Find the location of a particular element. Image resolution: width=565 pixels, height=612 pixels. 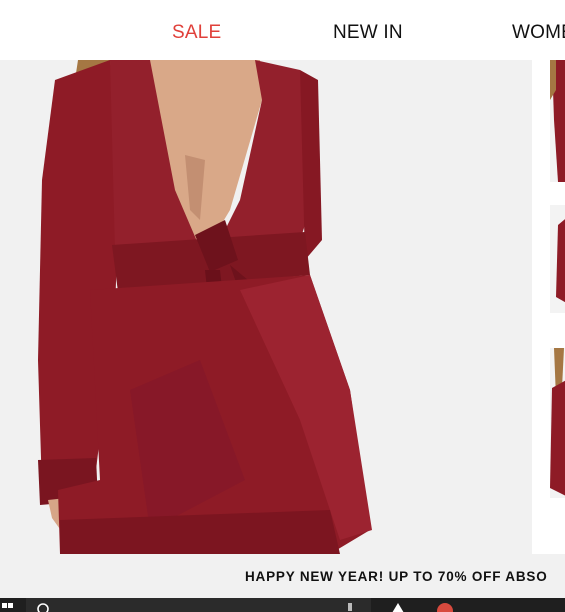

thumbnail-2-image is located at coordinates (557, 259).